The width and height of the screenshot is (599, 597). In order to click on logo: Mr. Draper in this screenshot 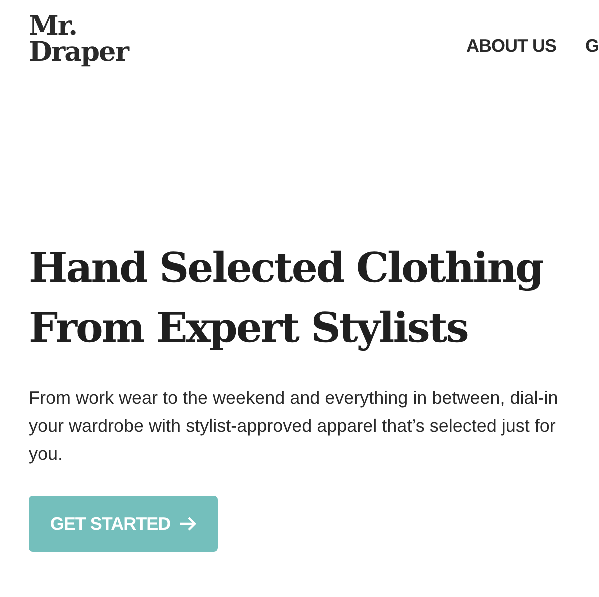, I will do `click(78, 40)`.